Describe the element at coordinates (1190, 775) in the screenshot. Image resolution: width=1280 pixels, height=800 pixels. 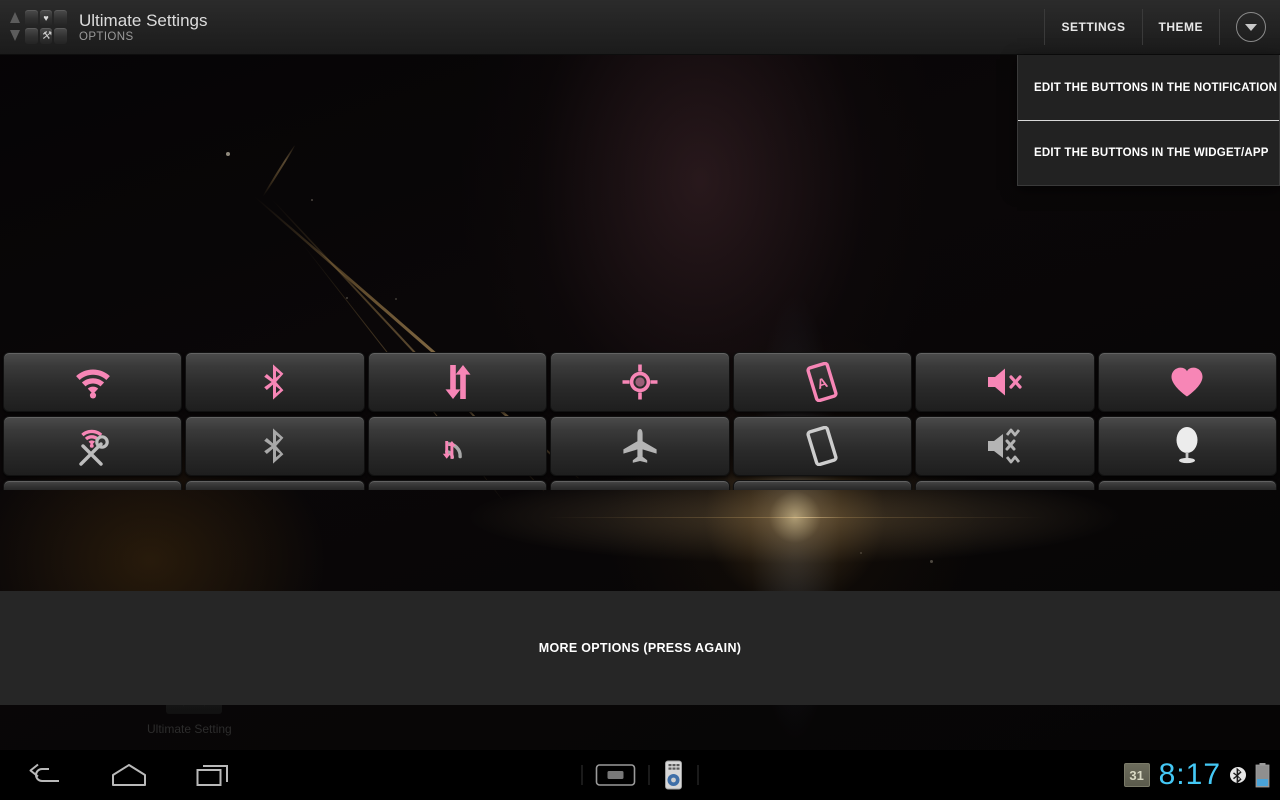
I see `clock: 8:17` at that location.